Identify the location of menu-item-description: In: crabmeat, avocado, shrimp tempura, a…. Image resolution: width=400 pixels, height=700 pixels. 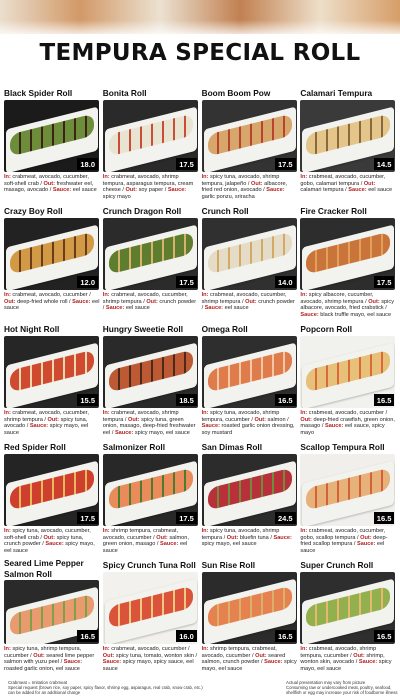
(148, 187).